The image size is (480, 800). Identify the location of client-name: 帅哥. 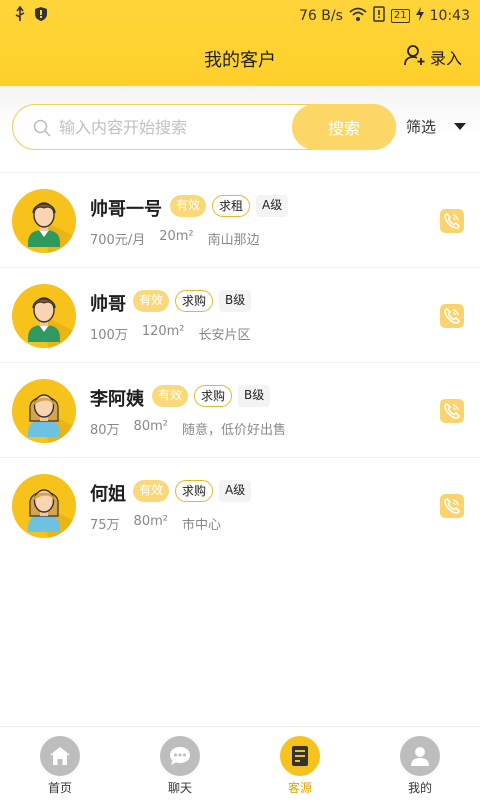
(108, 304).